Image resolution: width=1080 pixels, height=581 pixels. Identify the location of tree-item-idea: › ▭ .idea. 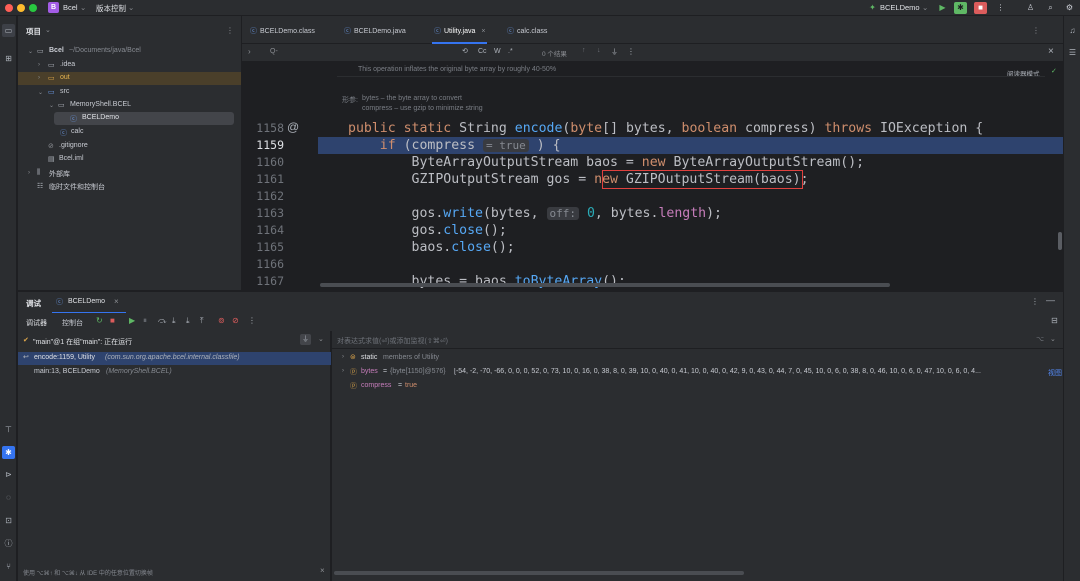
(129, 65).